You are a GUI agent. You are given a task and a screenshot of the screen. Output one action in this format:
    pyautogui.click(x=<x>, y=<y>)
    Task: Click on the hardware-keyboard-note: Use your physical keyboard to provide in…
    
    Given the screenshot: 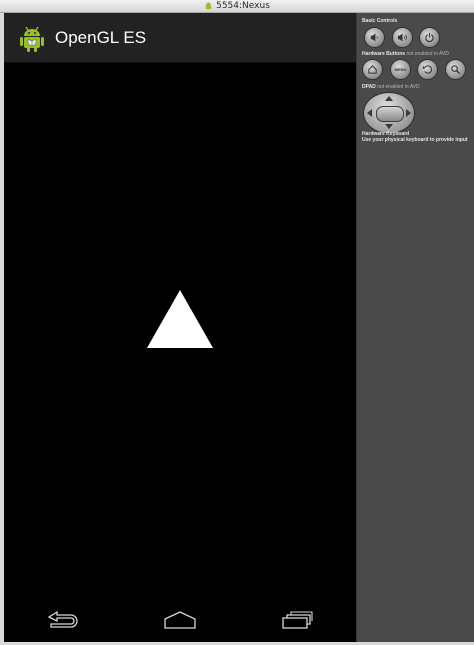 What is the action you would take?
    pyautogui.click(x=415, y=140)
    